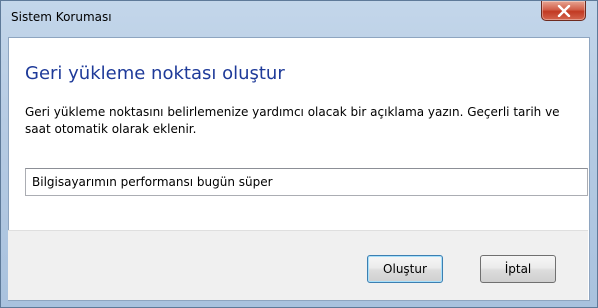  I want to click on title-bar: Sistem Koruması, so click(299, 19).